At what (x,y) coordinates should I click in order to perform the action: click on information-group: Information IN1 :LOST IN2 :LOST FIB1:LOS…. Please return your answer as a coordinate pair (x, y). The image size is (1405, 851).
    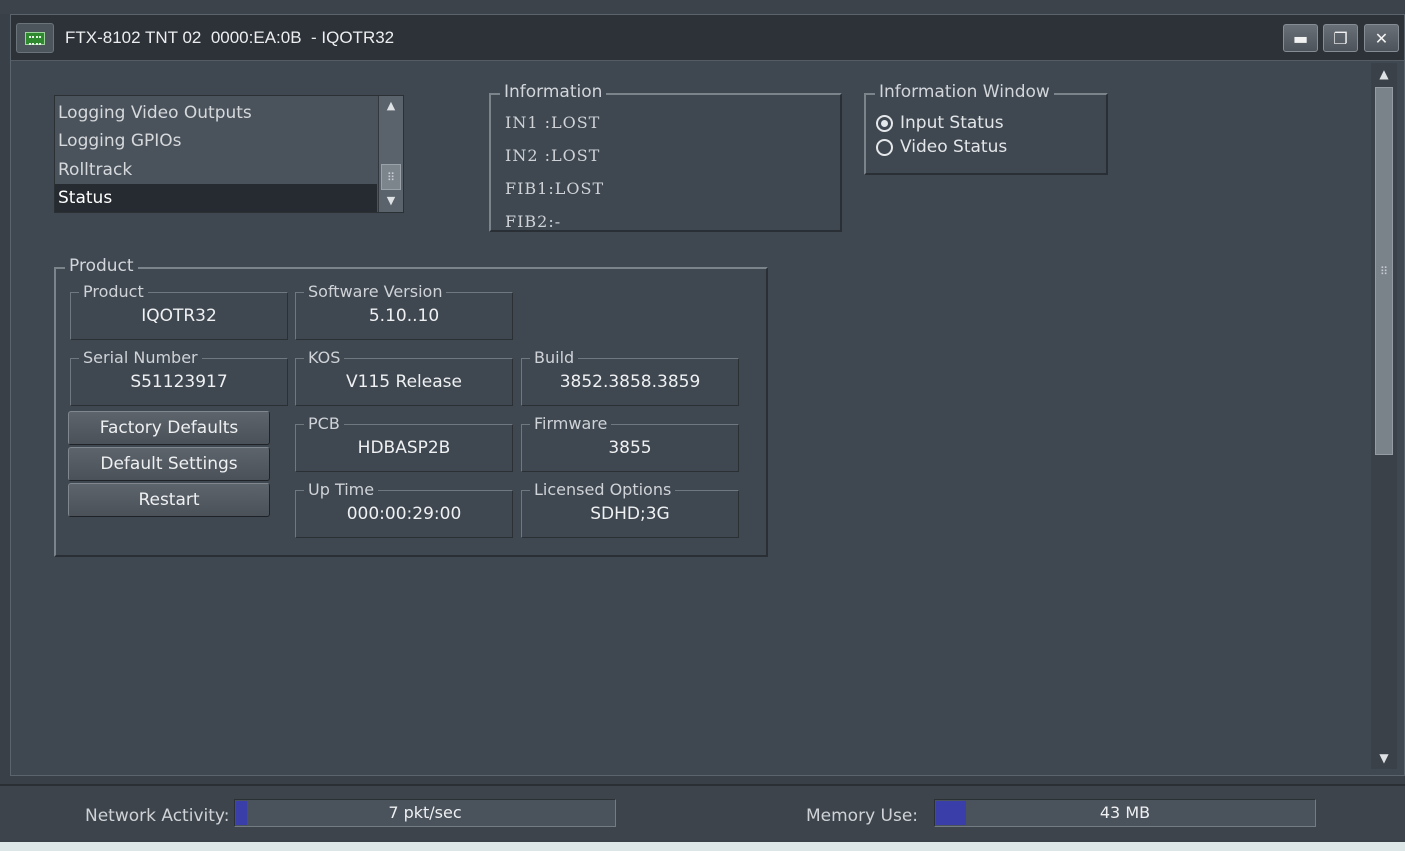
    Looking at the image, I should click on (665, 157).